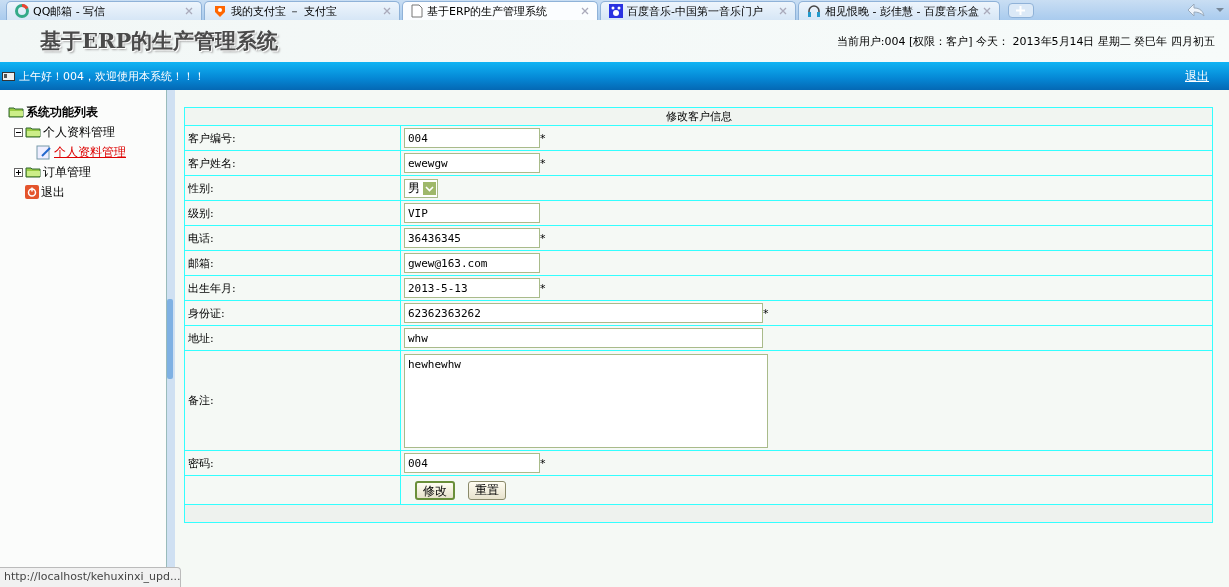 Image resolution: width=1229 pixels, height=587 pixels. Describe the element at coordinates (1220, 10) in the screenshot. I see `dropdown-icon` at that location.